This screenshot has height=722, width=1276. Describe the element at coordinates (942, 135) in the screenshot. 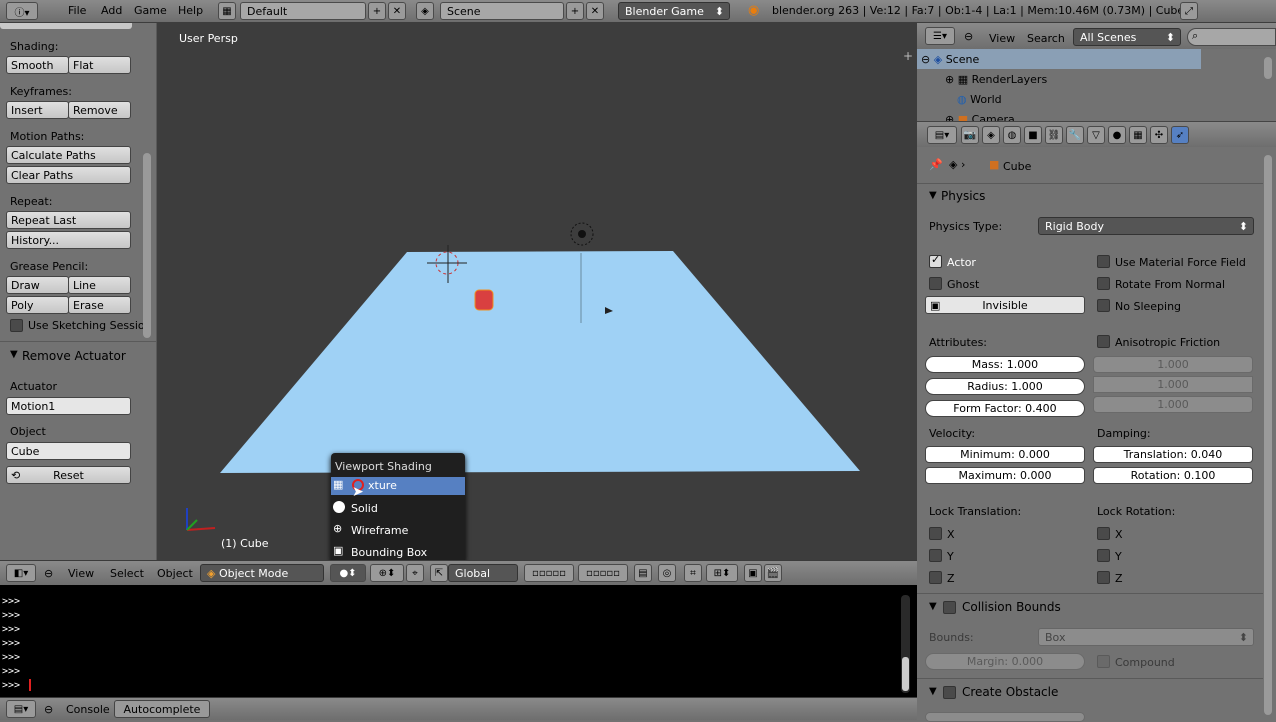

I see `editor-type-properties-icon: ▤▾` at that location.